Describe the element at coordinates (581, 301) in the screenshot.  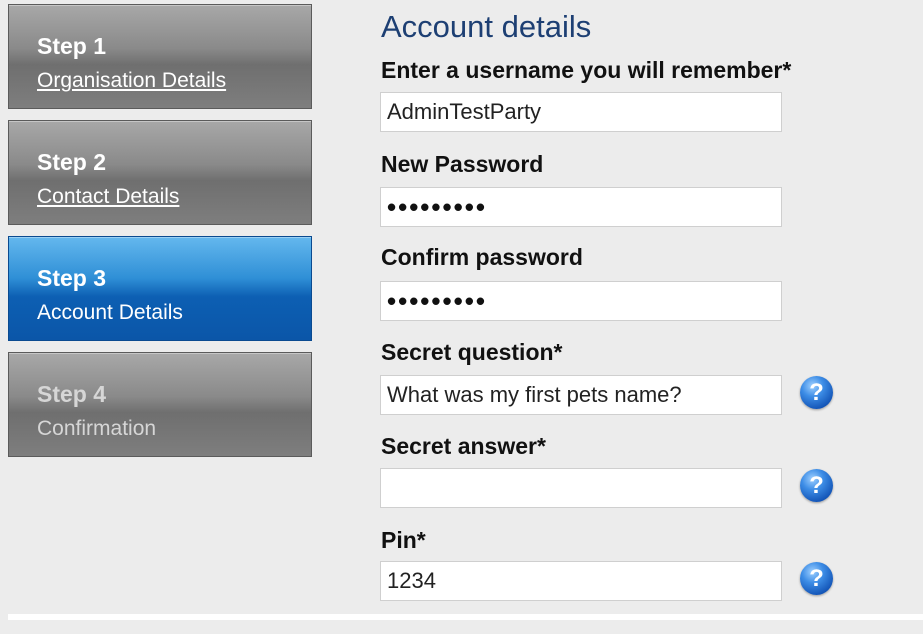
I see `confirm-password-input` at that location.